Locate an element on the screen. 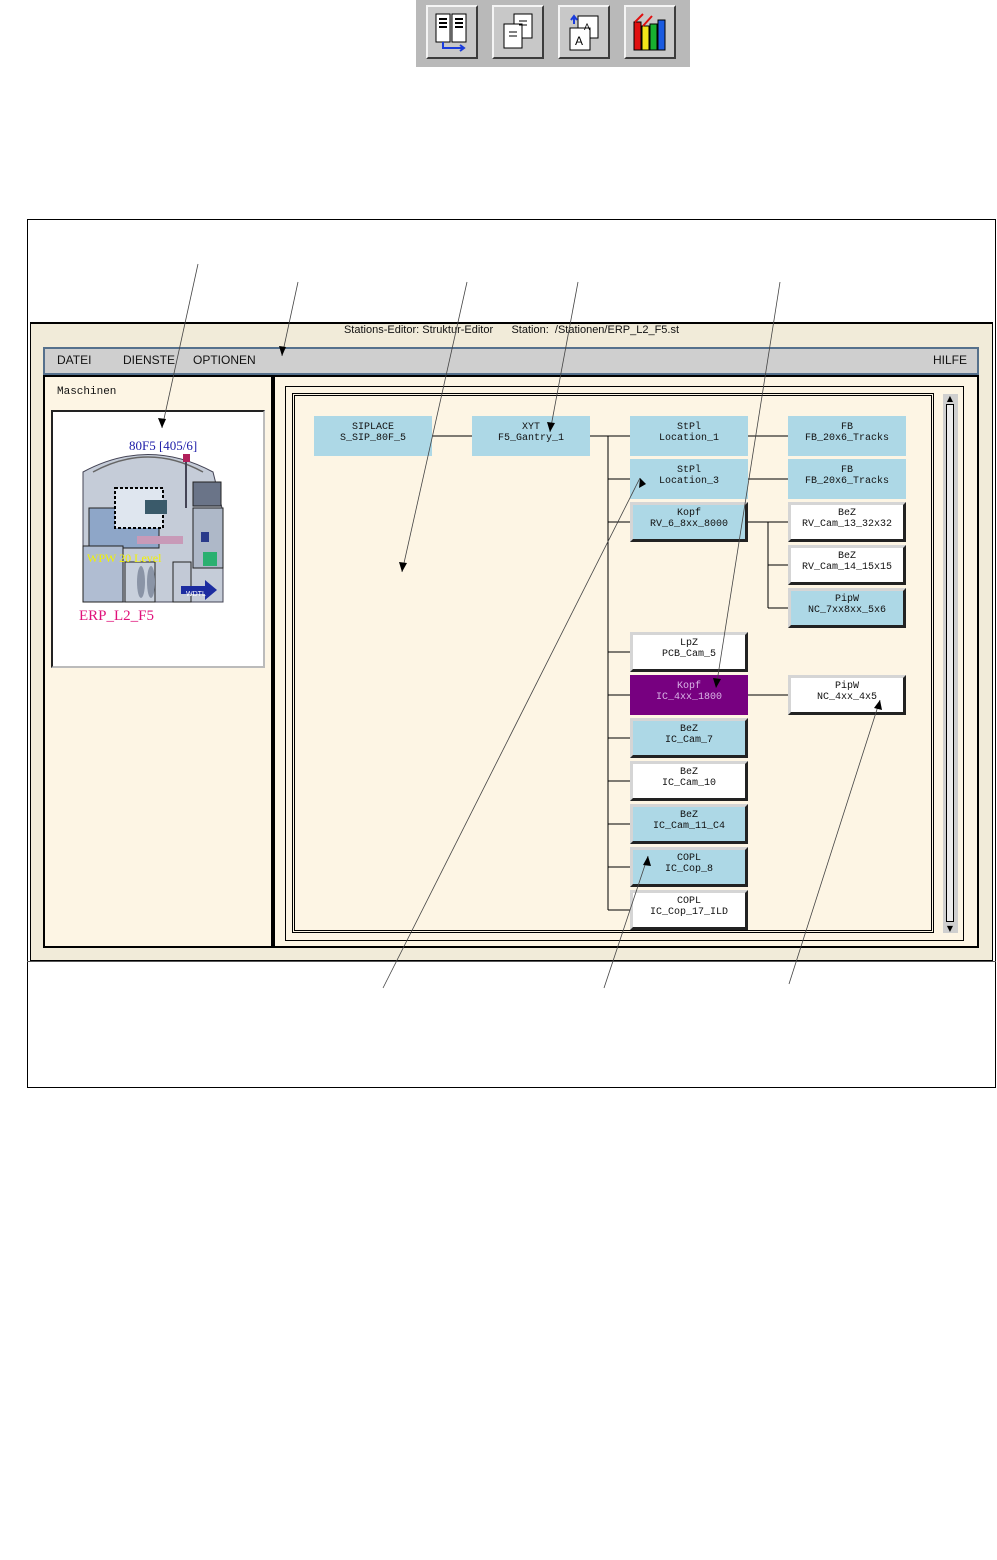 The height and width of the screenshot is (1560, 997). tree-node-name: NC_4xx_4x5 is located at coordinates (846, 697).